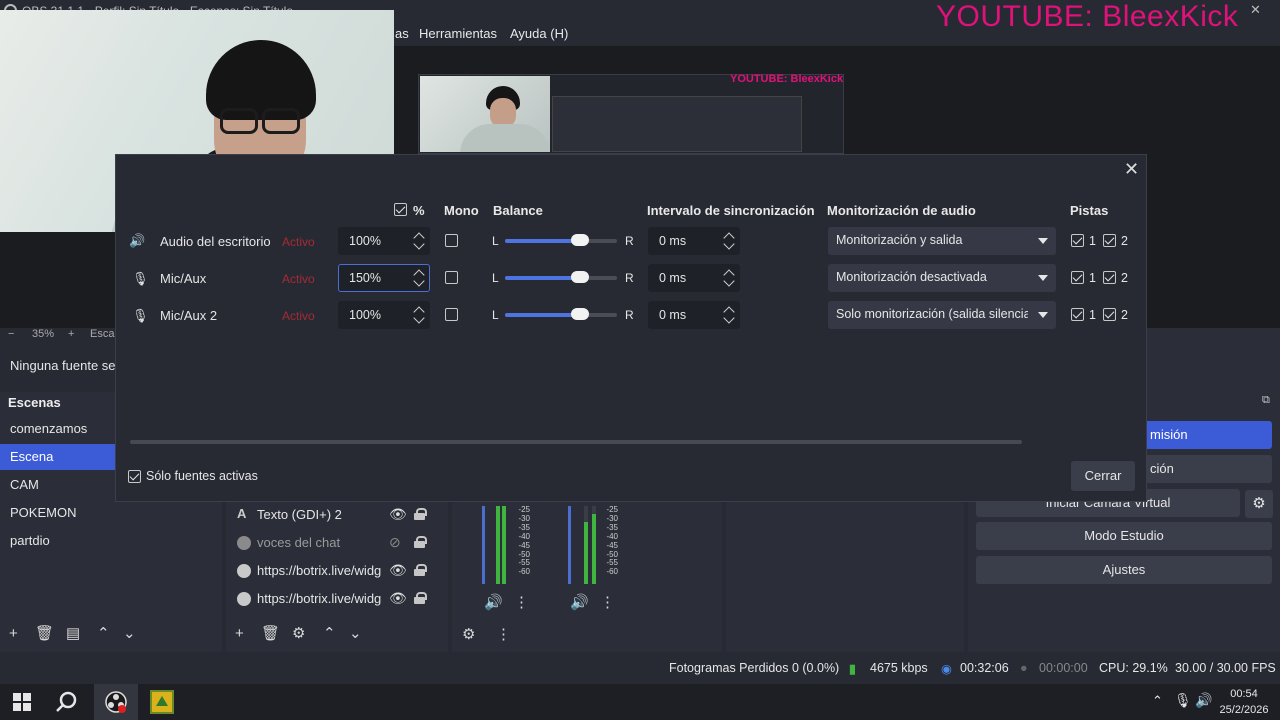  I want to click on windows-start-icon, so click(22, 702).